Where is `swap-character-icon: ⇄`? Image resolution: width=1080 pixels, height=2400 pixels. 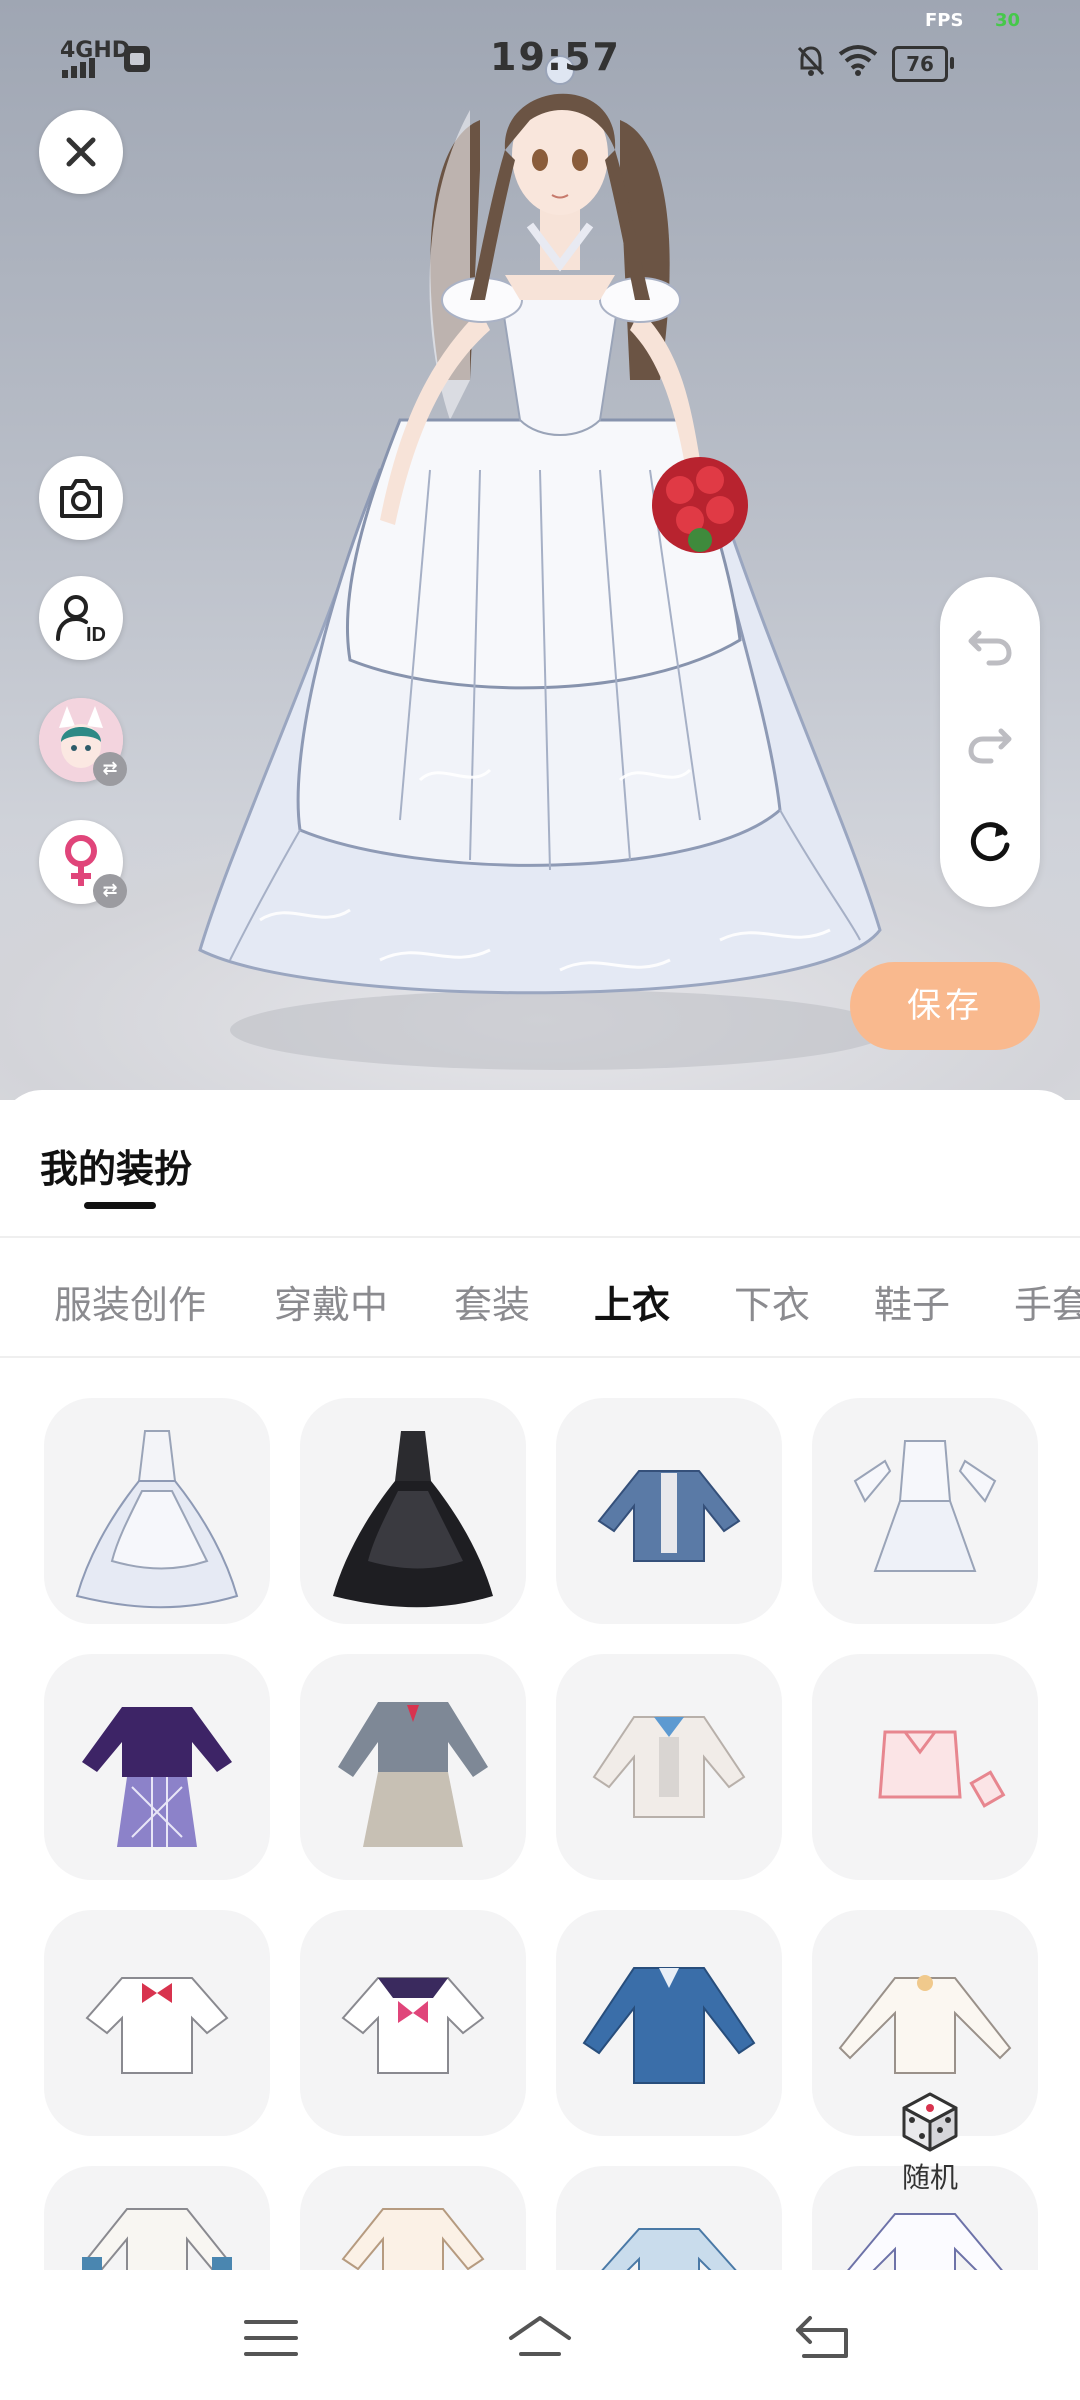 swap-character-icon: ⇄ is located at coordinates (110, 769).